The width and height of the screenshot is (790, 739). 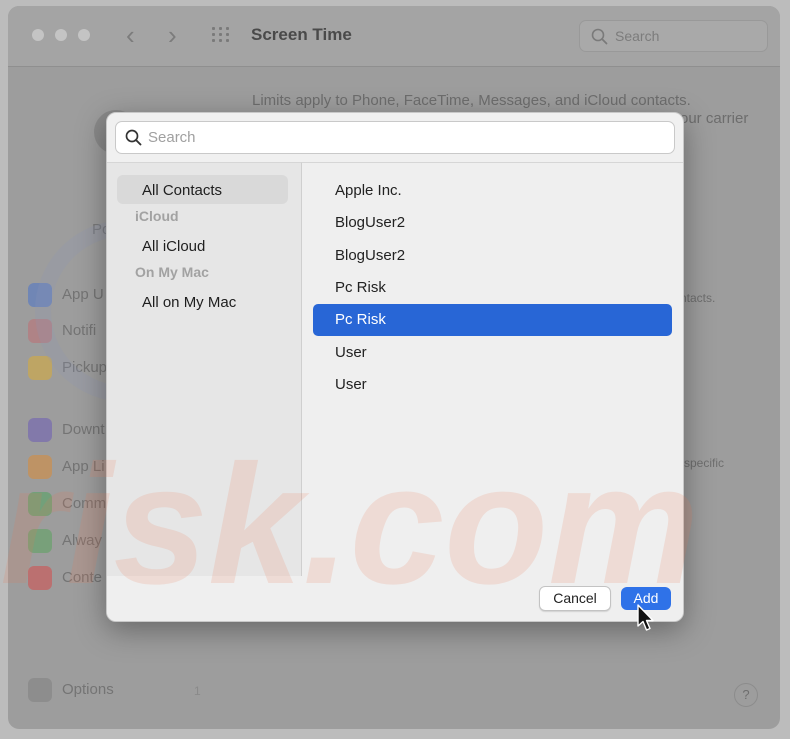 I want to click on help-button: ?, so click(x=746, y=695).